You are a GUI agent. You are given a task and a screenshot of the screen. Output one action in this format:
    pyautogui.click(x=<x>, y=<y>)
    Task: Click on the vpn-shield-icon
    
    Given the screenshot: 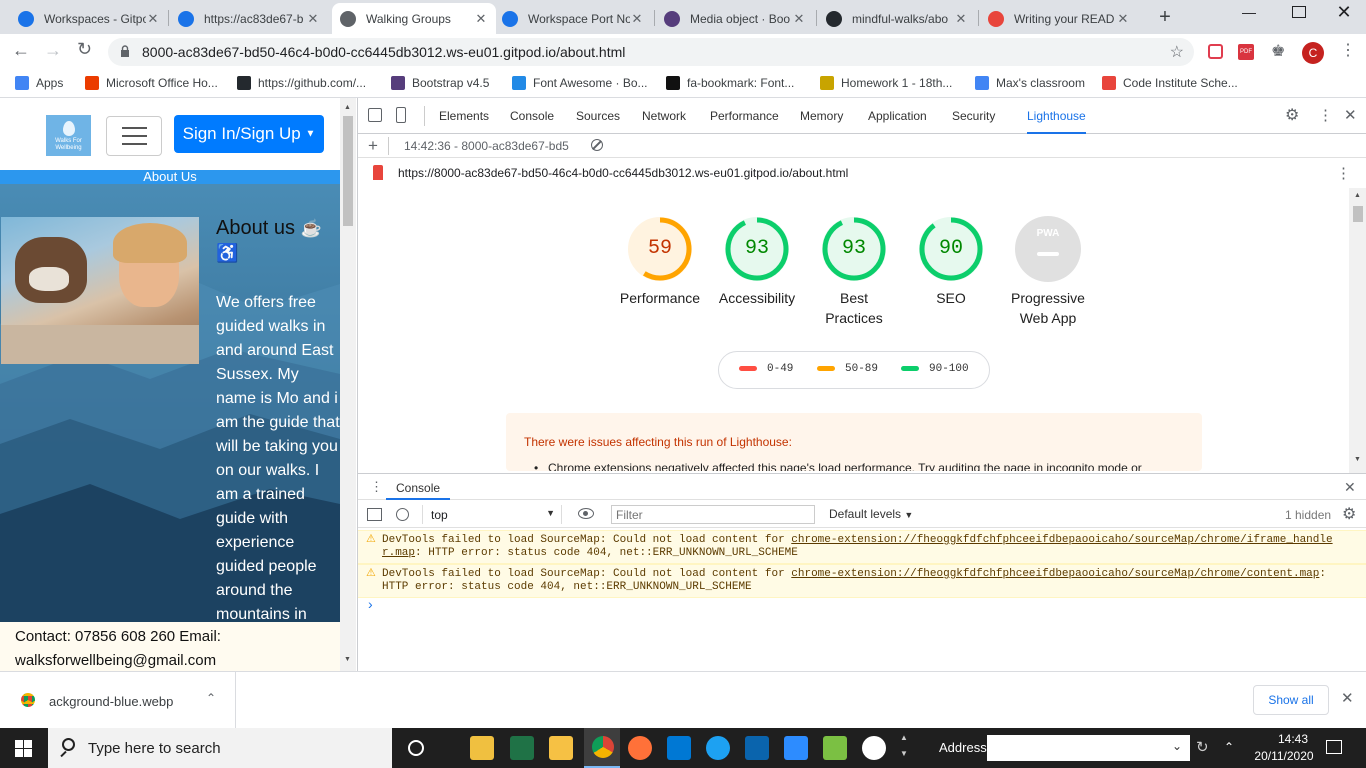 What is the action you would take?
    pyautogui.click(x=874, y=748)
    